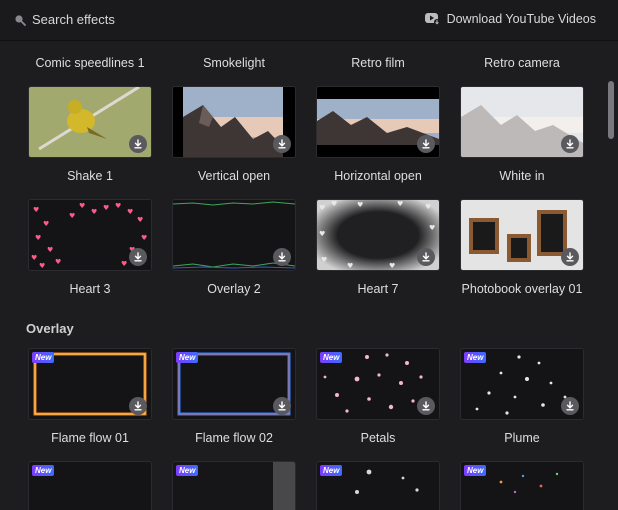 The height and width of the screenshot is (510, 618). I want to click on effect-label: Vertical open, so click(234, 176).